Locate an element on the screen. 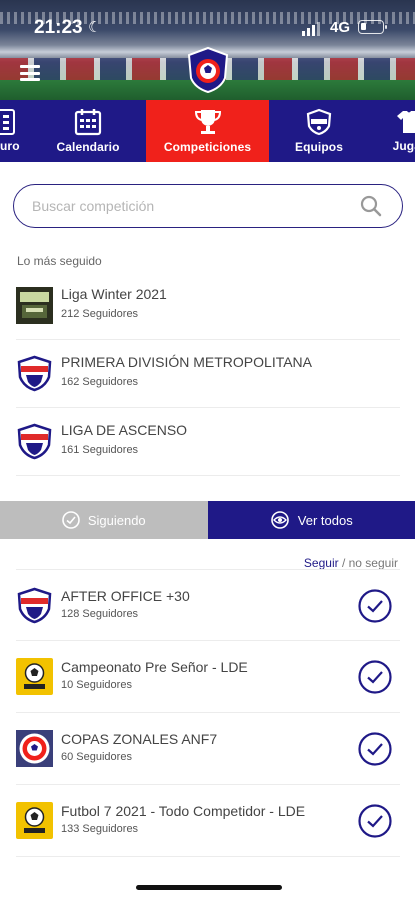 The image size is (415, 900). list-item: COPAS ZONALES ANF7 60 Seguidores is located at coordinates (208, 749).